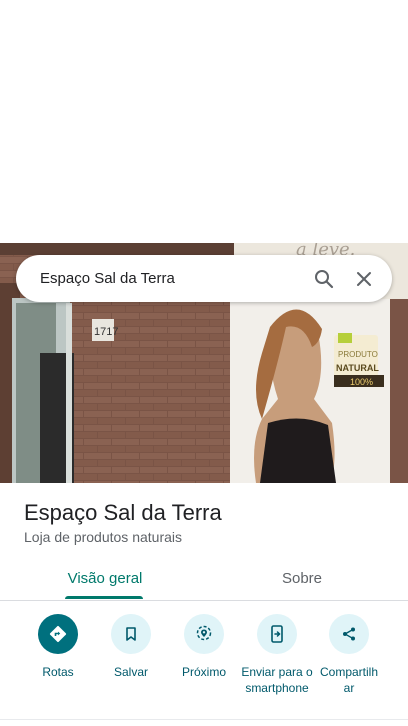  What do you see at coordinates (103, 537) in the screenshot?
I see `place-category: Loja de produtos naturais` at bounding box center [103, 537].